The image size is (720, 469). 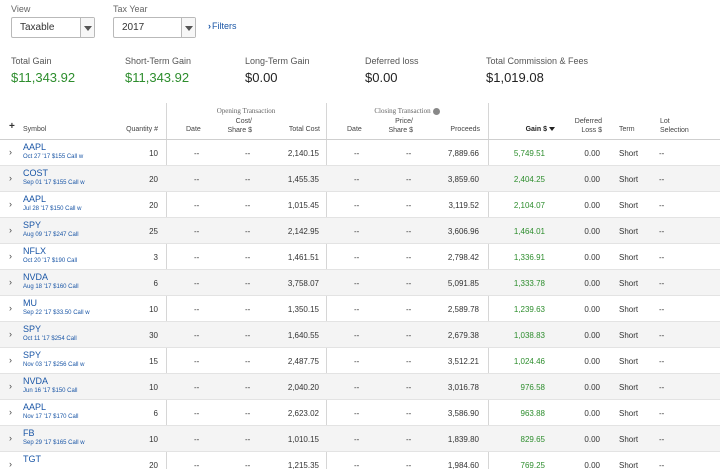 I want to click on cell-option-description: Sep 22 '17 $33.50 Call w, so click(x=56, y=313).